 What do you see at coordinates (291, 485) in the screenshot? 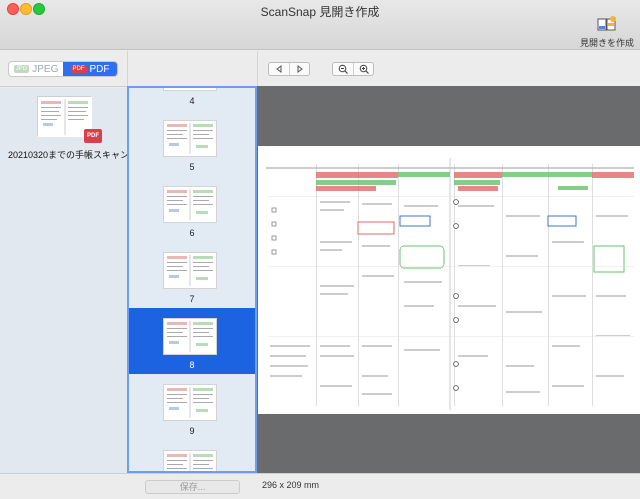
I see `page-dimensions: 296 x 209 mm` at bounding box center [291, 485].